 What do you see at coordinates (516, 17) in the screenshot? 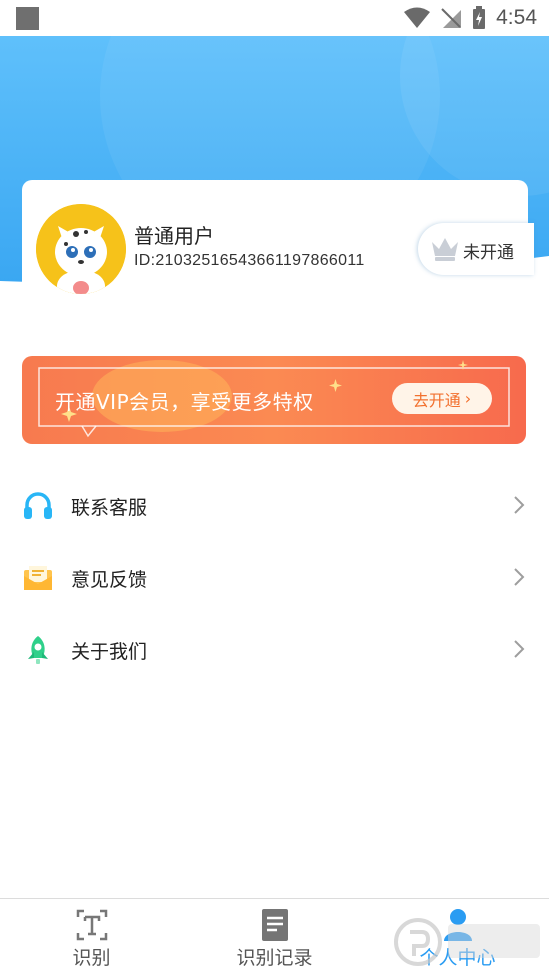
I see `status-time: 4:54` at bounding box center [516, 17].